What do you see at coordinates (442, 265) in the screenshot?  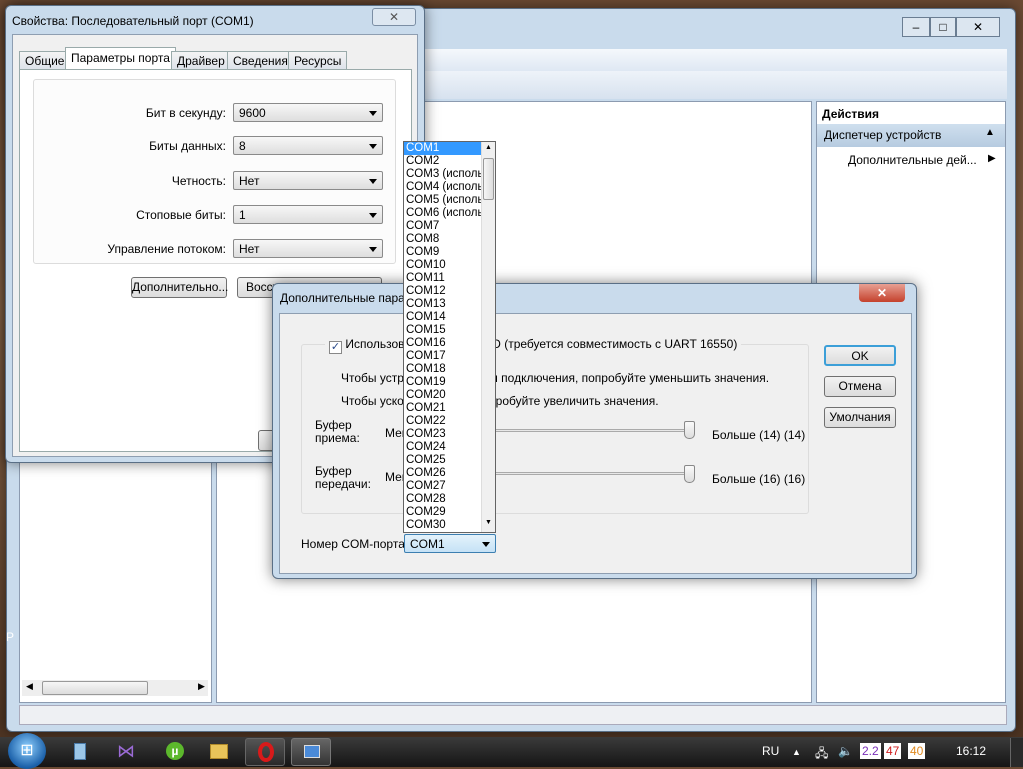 I see `com-port-option: COM10` at bounding box center [442, 265].